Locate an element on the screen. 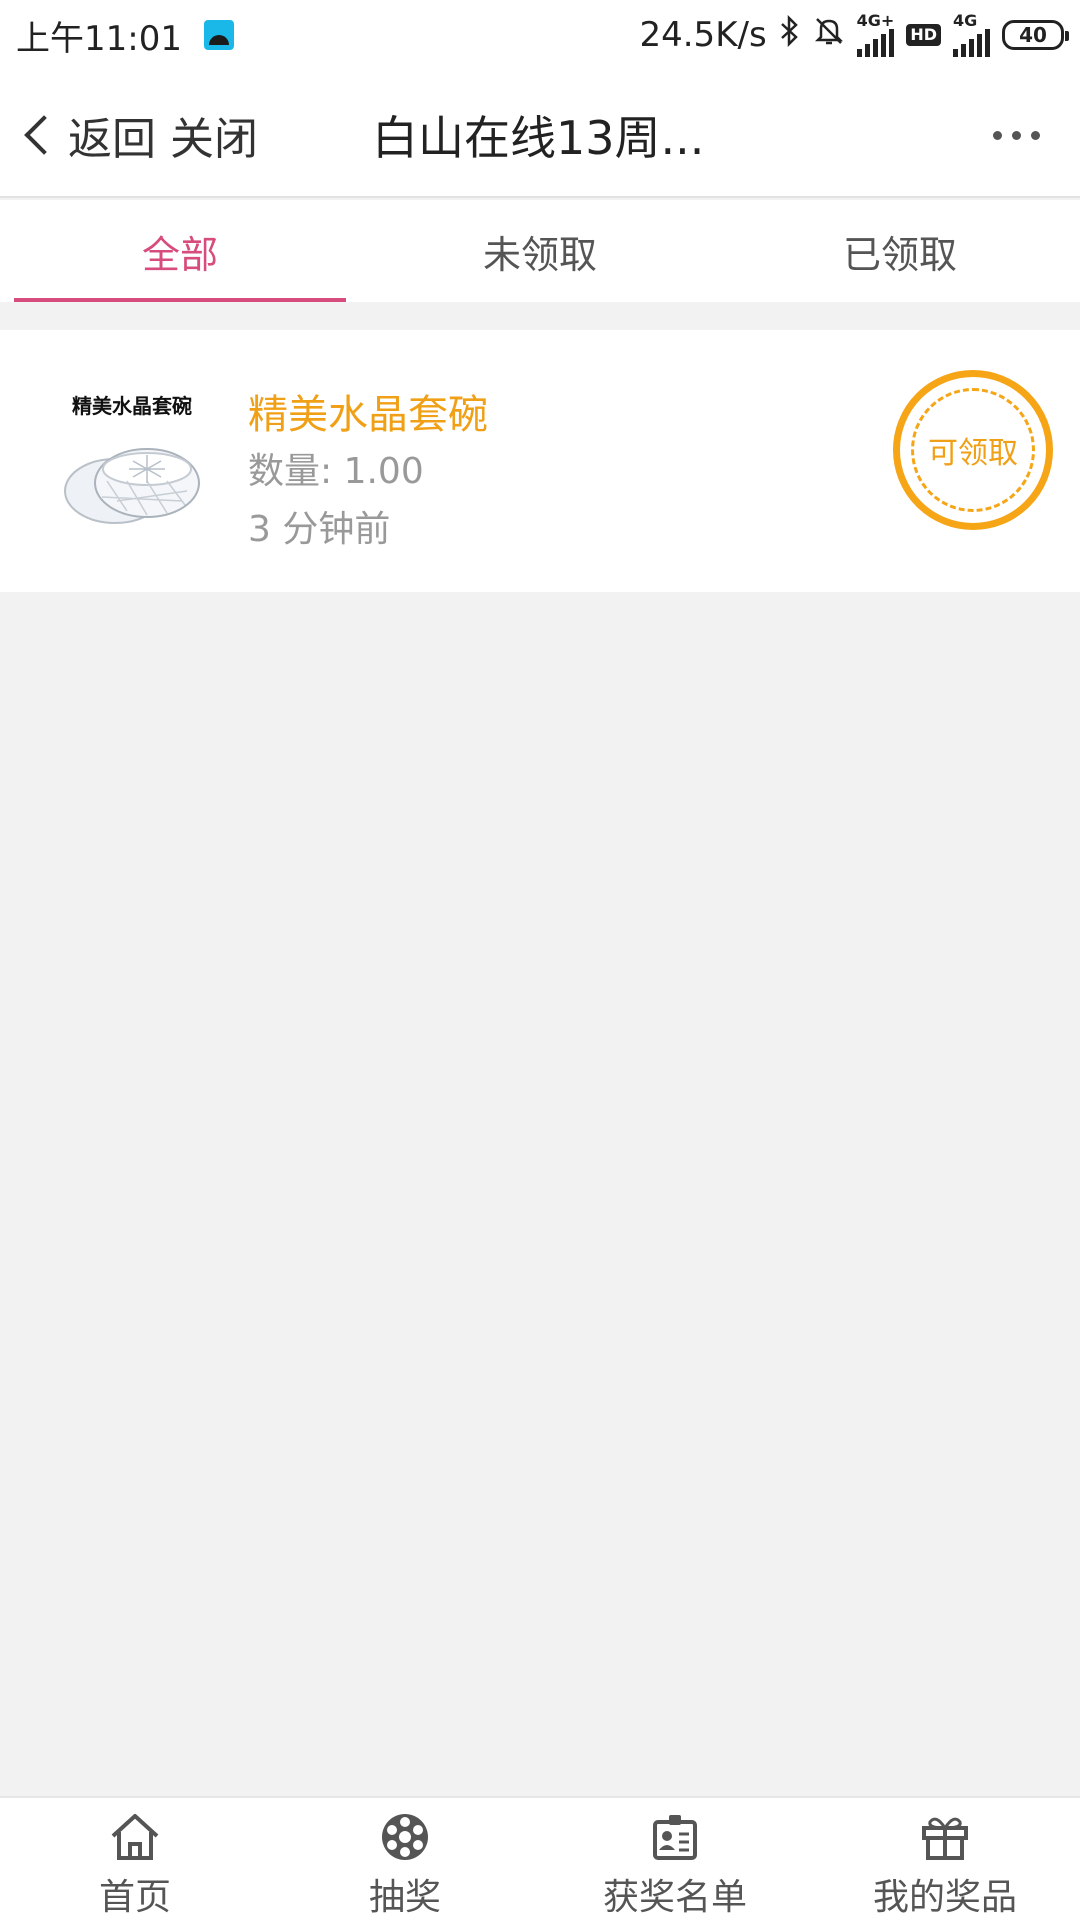 The height and width of the screenshot is (1920, 1080). net-speed: 24.5K/s is located at coordinates (703, 35).